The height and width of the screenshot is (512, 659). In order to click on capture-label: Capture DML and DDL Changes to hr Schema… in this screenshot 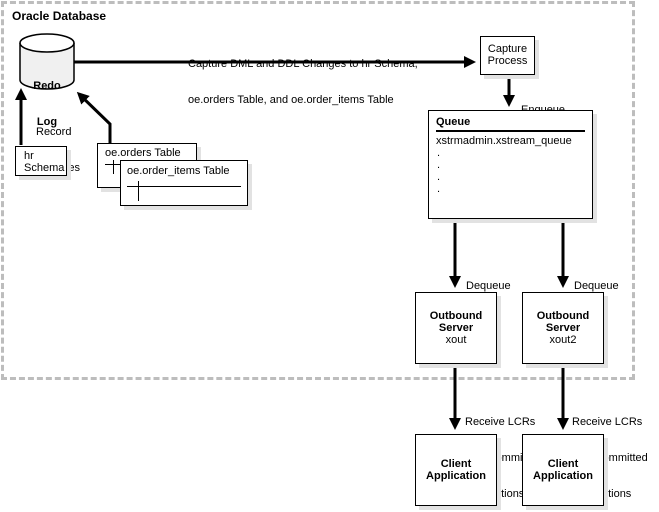, I will do `click(303, 76)`.